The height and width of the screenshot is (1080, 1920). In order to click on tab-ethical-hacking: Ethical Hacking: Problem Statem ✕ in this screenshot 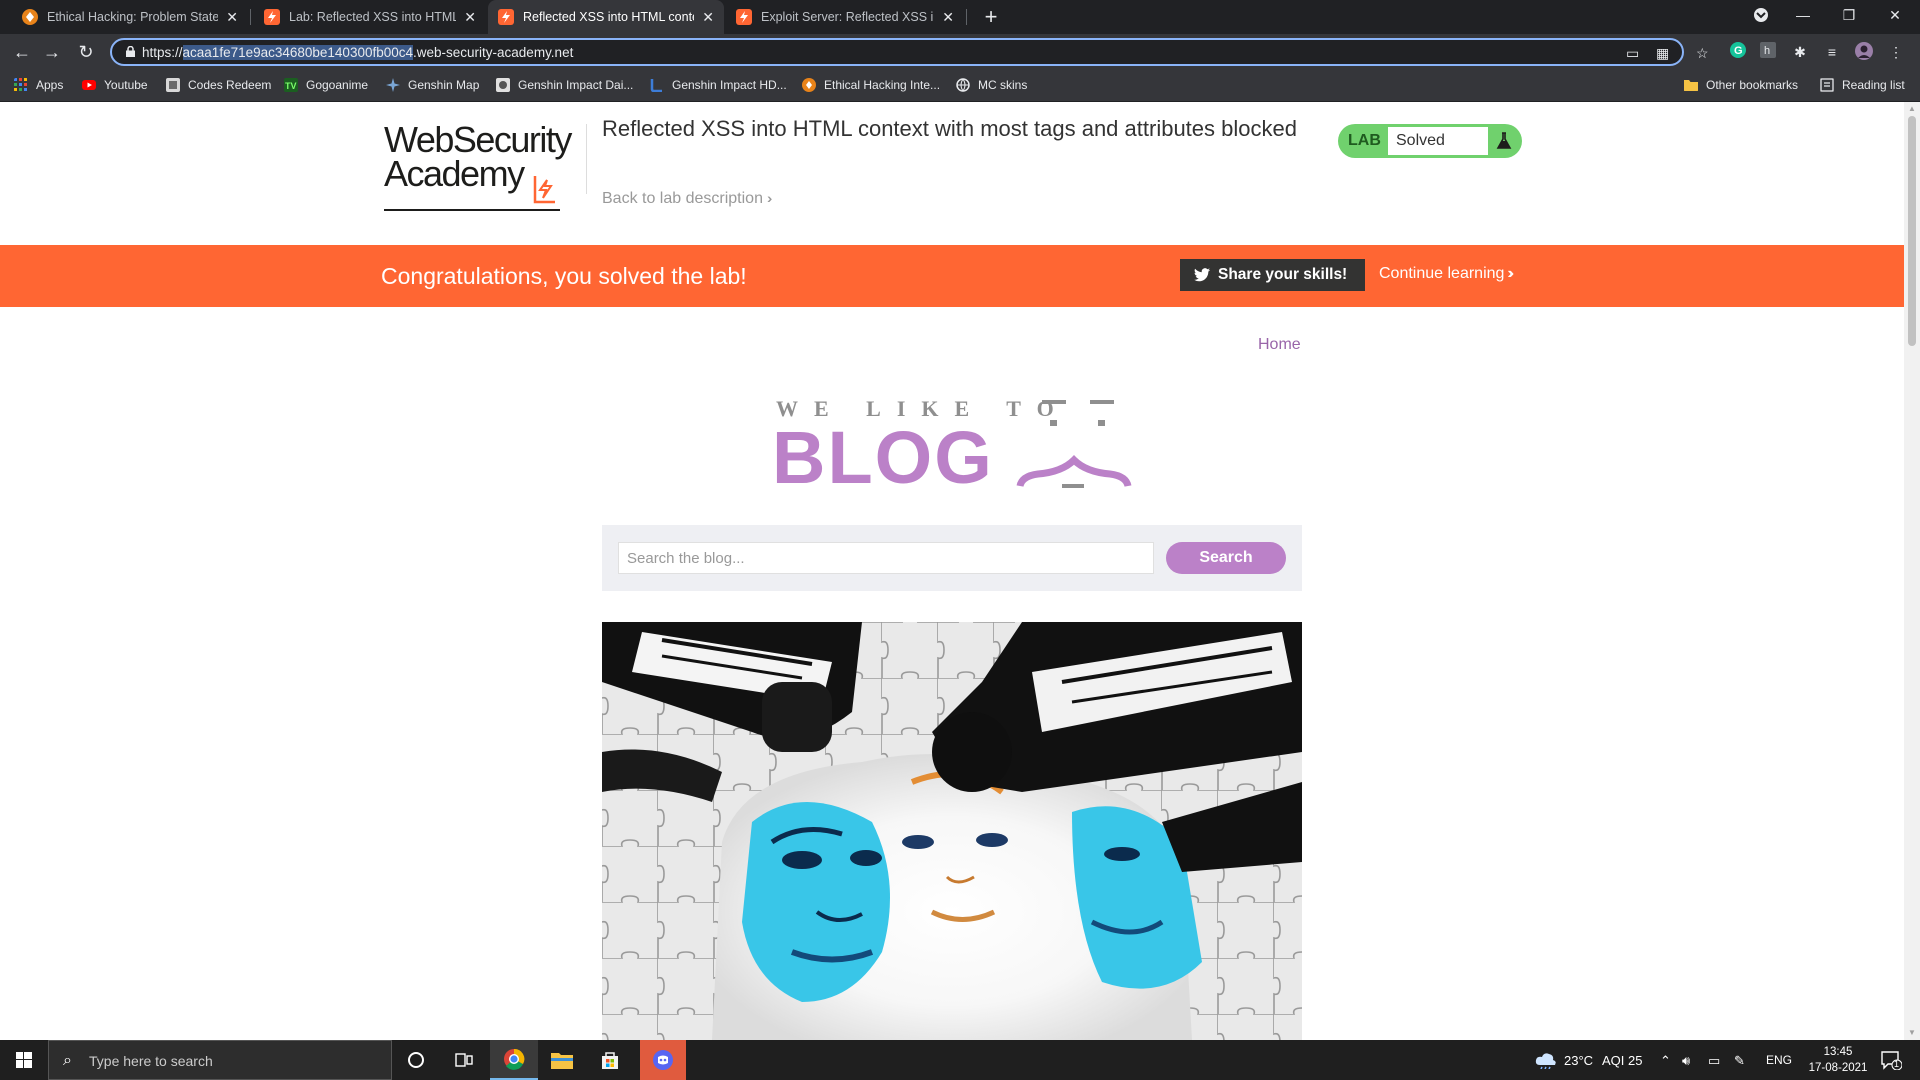, I will do `click(130, 17)`.